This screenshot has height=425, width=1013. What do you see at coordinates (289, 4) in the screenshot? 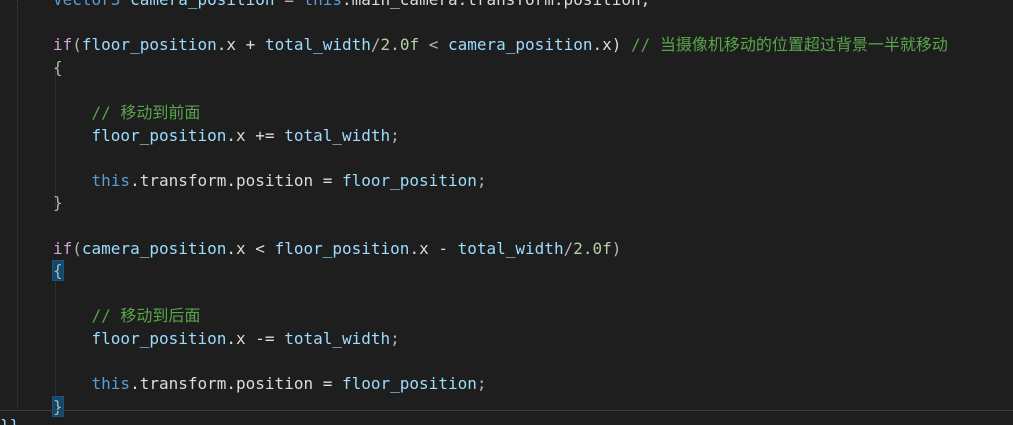
I see `code-token: =` at bounding box center [289, 4].